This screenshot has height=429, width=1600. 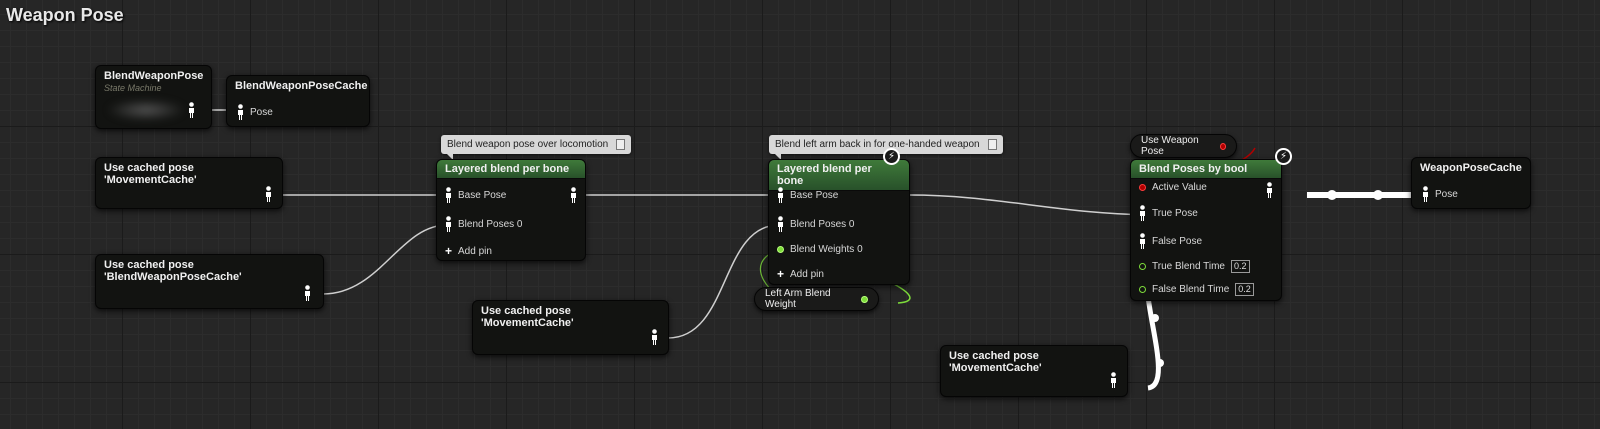 What do you see at coordinates (173, 271) in the screenshot?
I see `node-title: Use cached pose 'BlendWeaponPoseCache'` at bounding box center [173, 271].